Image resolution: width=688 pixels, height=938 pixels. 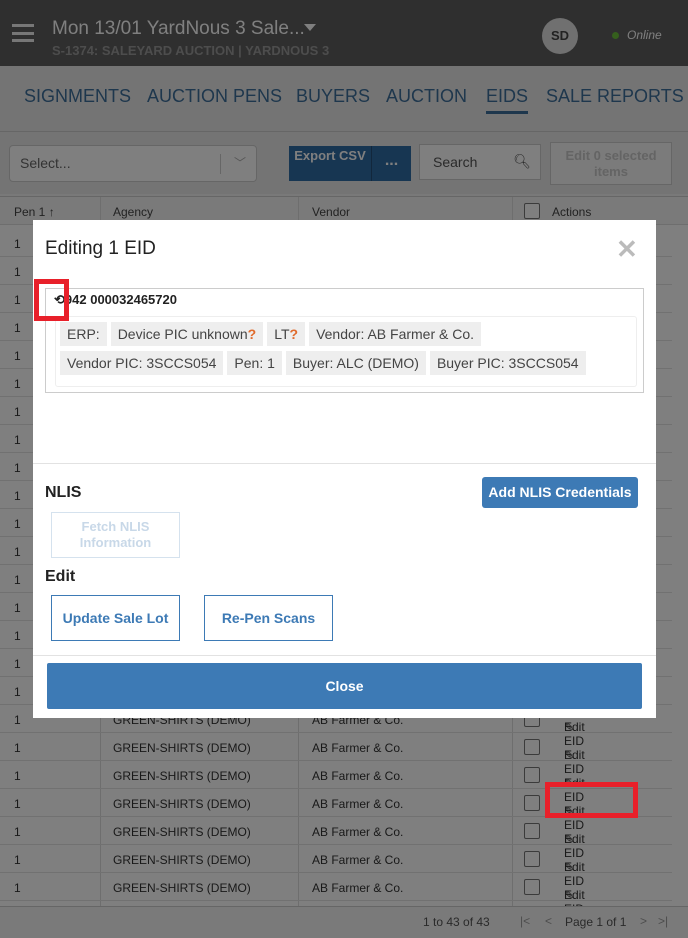 I want to click on close-button: Close, so click(x=344, y=686).